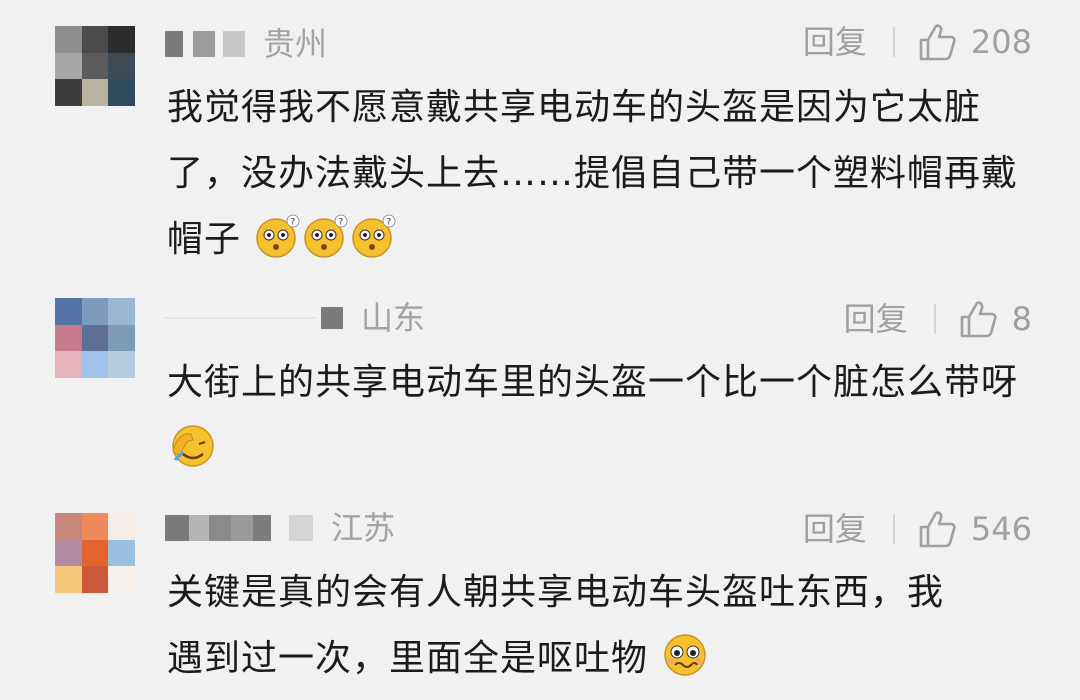 The height and width of the screenshot is (700, 1080). I want to click on like-button: 8, so click(995, 319).